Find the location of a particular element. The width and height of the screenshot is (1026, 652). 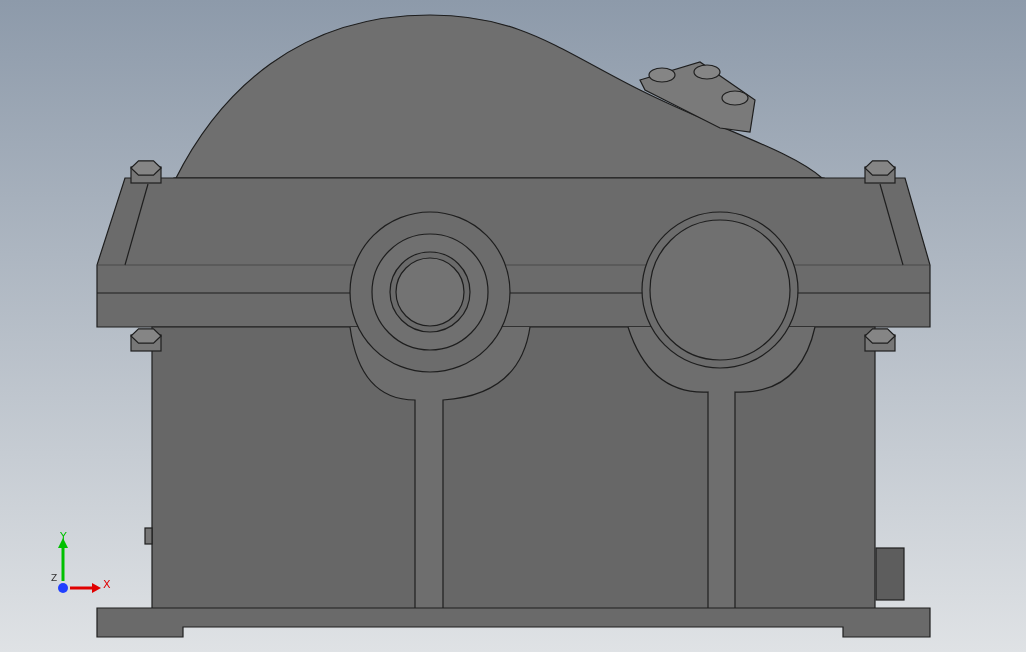

axis-label: X is located at coordinates (107, 584).